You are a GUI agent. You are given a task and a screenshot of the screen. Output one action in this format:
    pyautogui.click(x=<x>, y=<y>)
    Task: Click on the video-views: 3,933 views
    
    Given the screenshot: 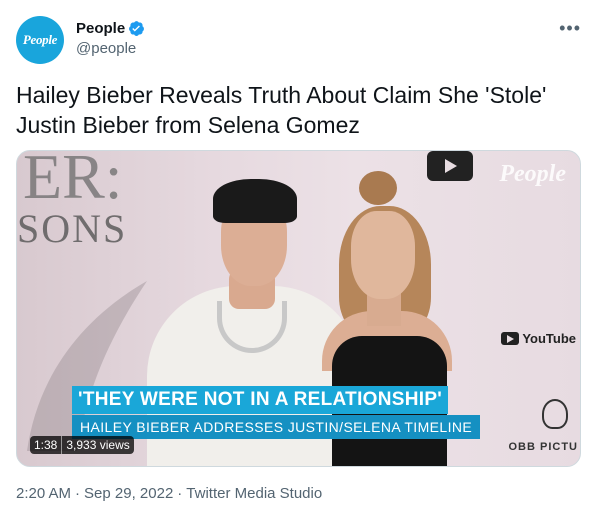 What is the action you would take?
    pyautogui.click(x=98, y=445)
    